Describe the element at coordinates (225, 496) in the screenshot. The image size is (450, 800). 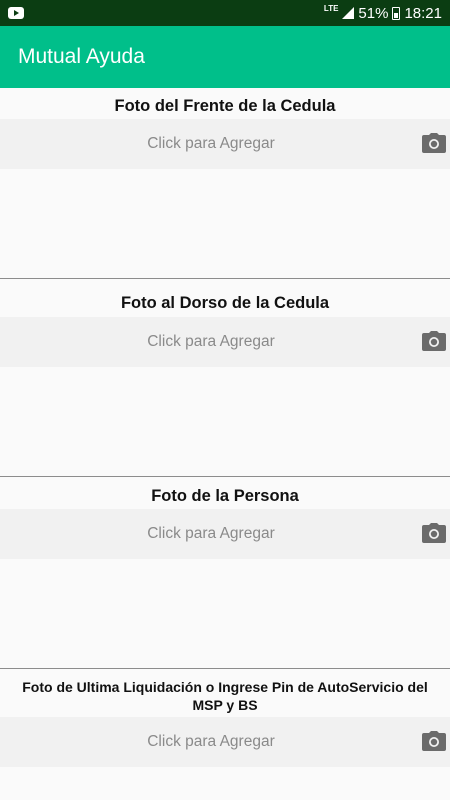
I see `section-title: Foto de la Persona` at that location.